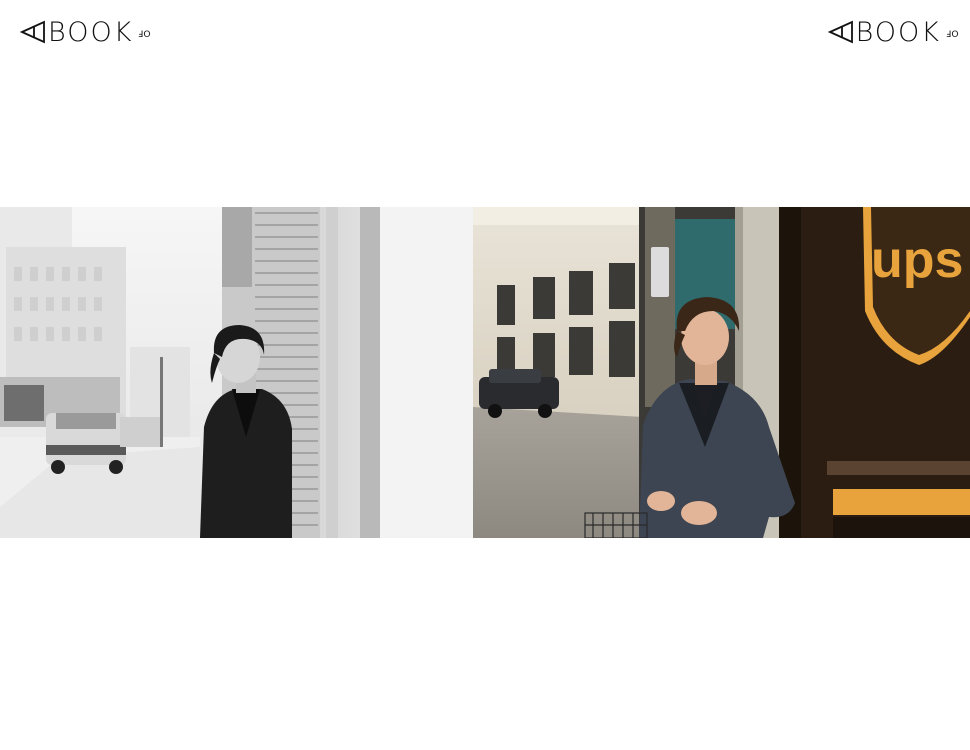 The width and height of the screenshot is (970, 750). I want to click on ups-badge-text: ups, so click(917, 260).